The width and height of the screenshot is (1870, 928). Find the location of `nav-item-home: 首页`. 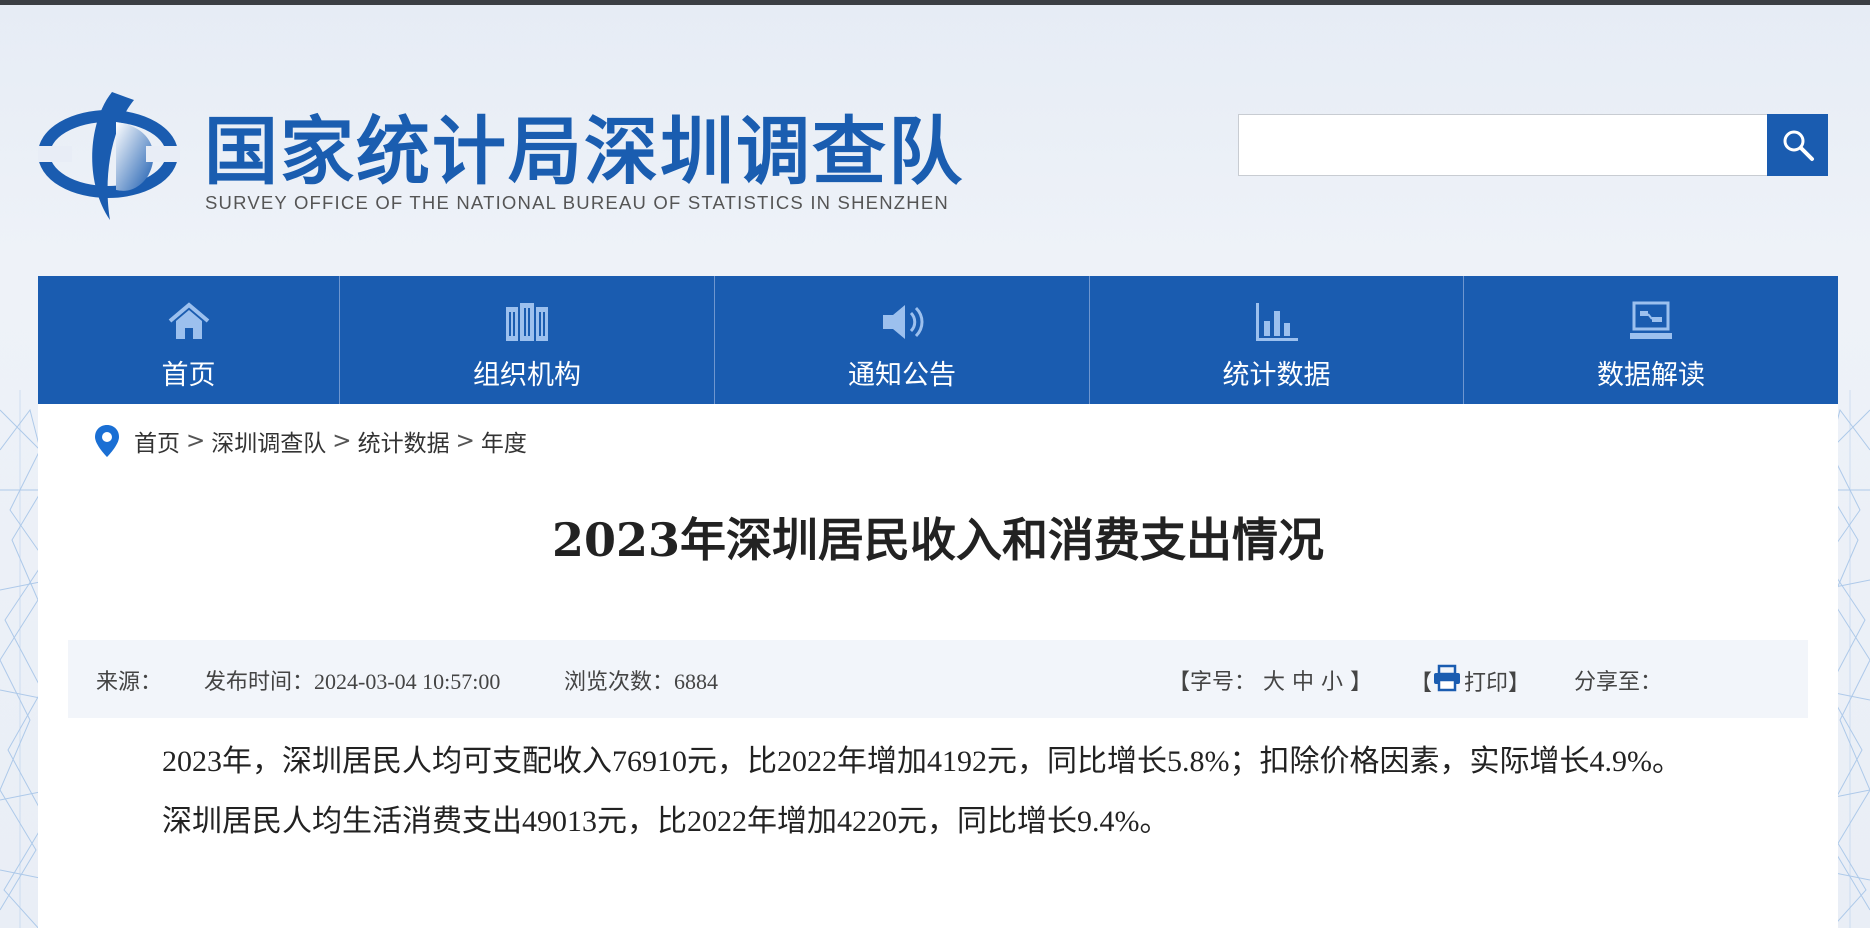

nav-item-home: 首页 is located at coordinates (189, 340).